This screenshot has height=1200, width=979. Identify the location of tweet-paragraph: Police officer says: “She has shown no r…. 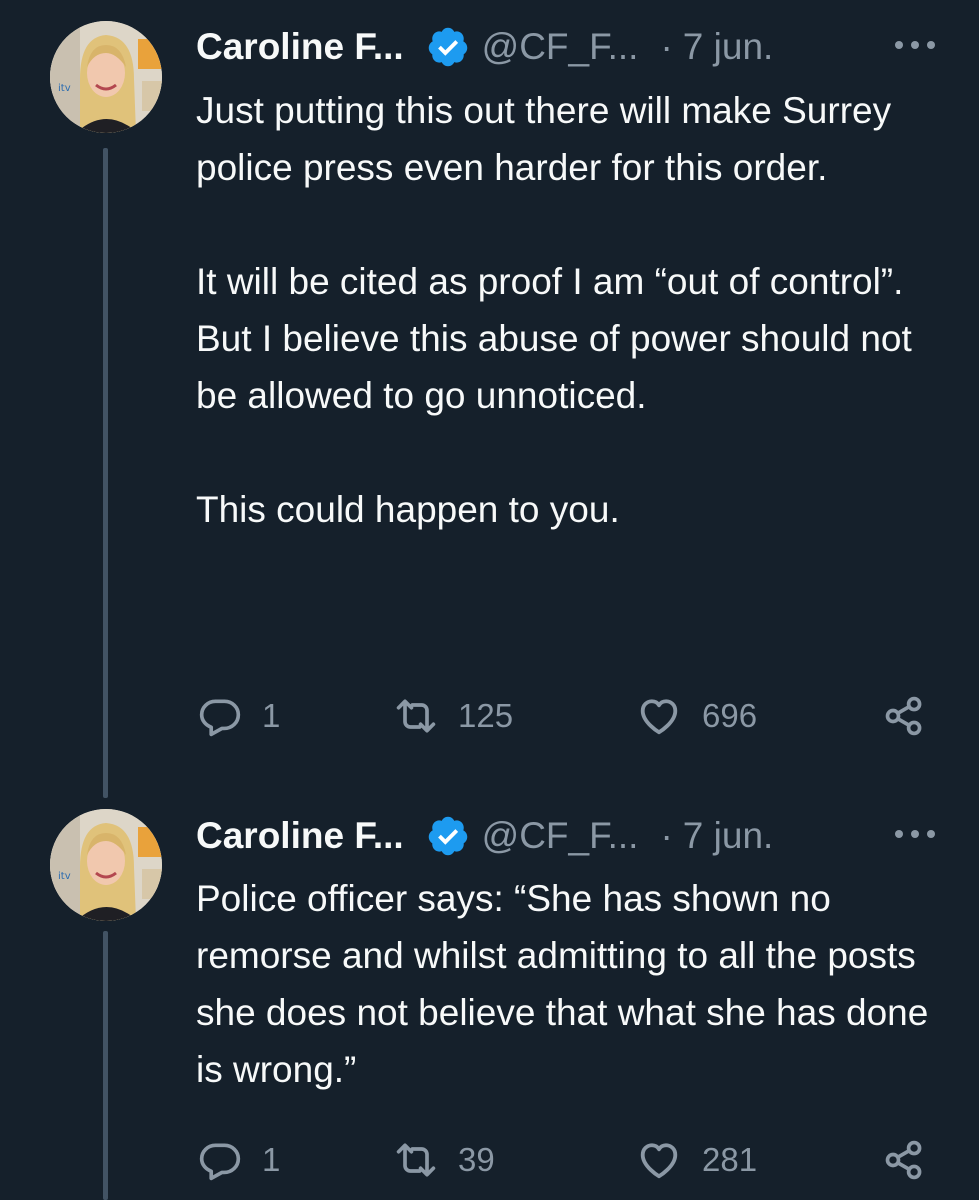
(562, 984).